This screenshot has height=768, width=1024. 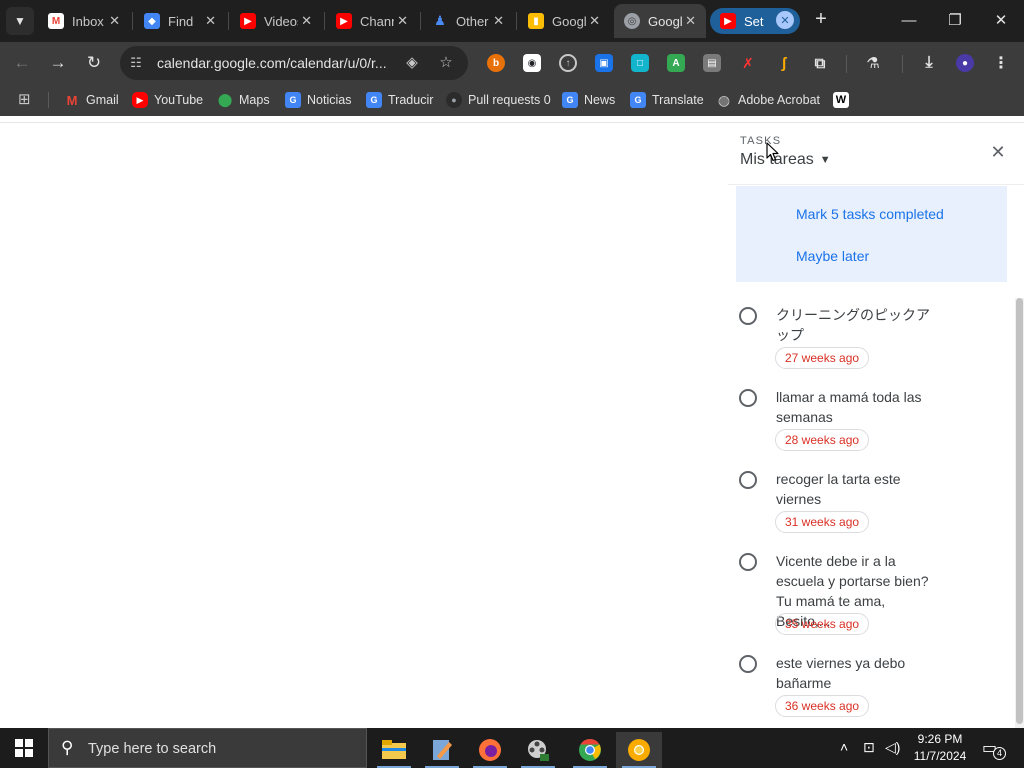 I want to click on due-date-chip: 27 weeks ago, so click(x=822, y=358).